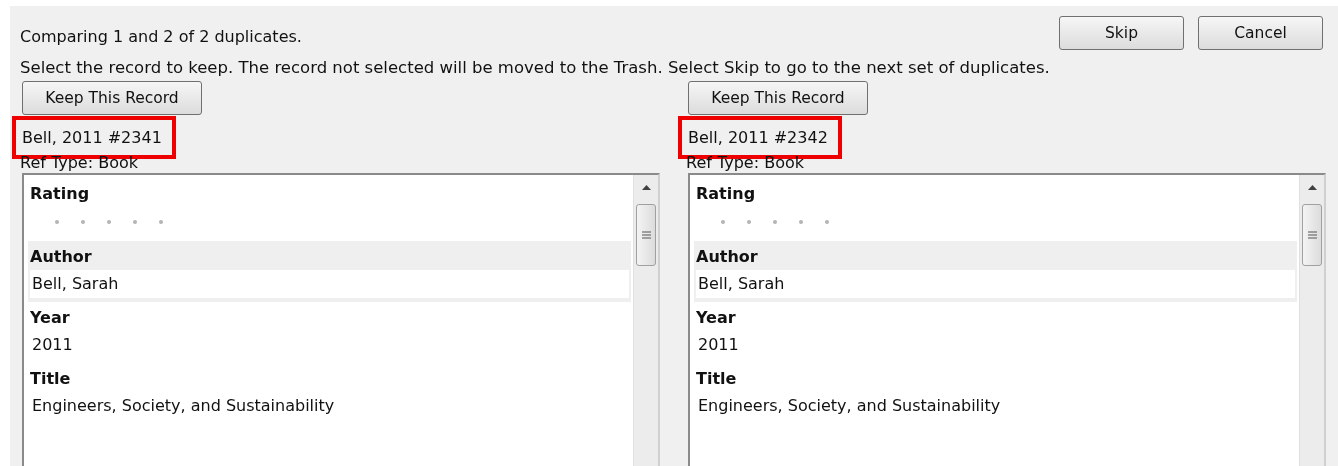  What do you see at coordinates (161, 36) in the screenshot?
I see `status-text: Comparing 1 and 2 of 2 duplicates.` at bounding box center [161, 36].